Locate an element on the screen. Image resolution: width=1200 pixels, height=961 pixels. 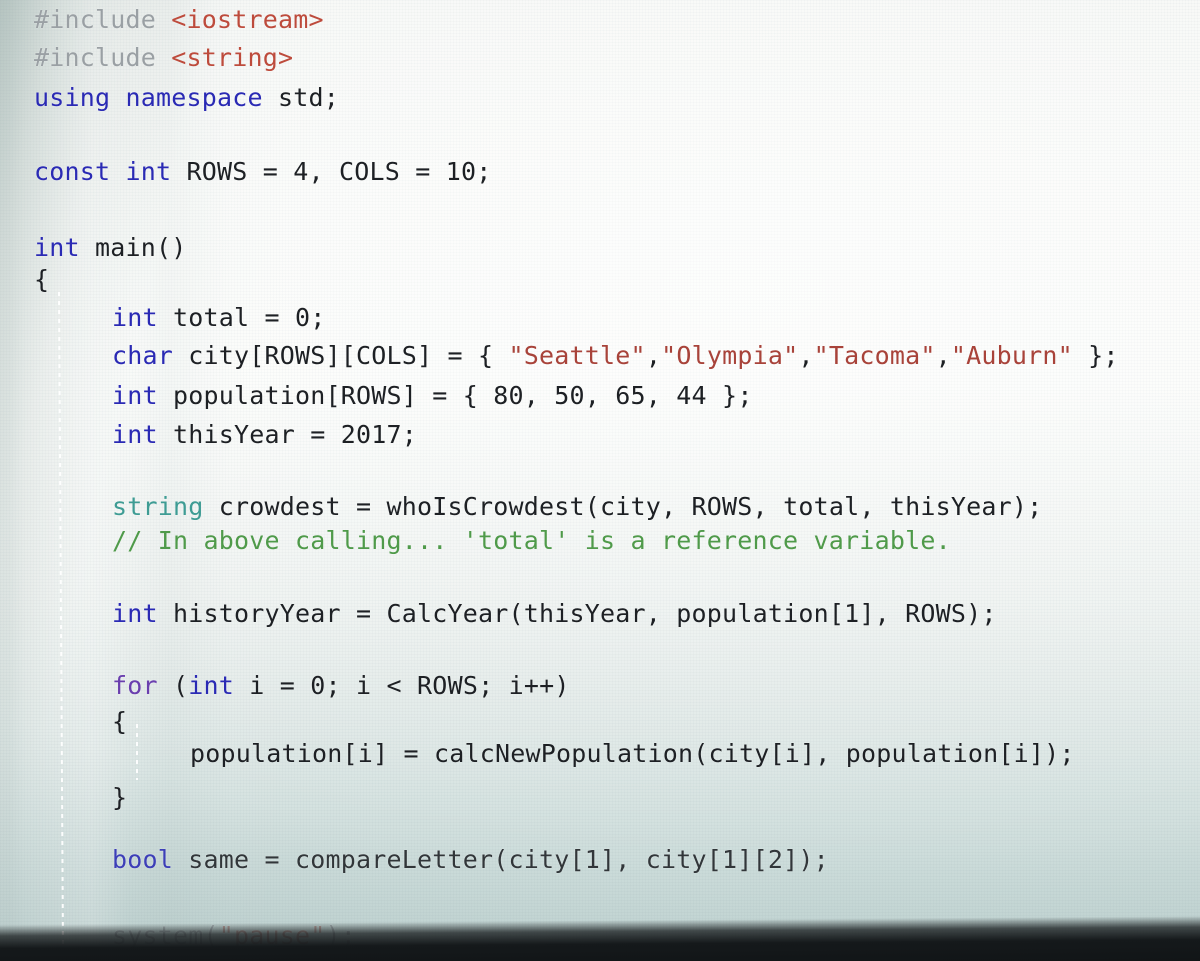
code-token: thisYear = 2017; is located at coordinates (295, 434).